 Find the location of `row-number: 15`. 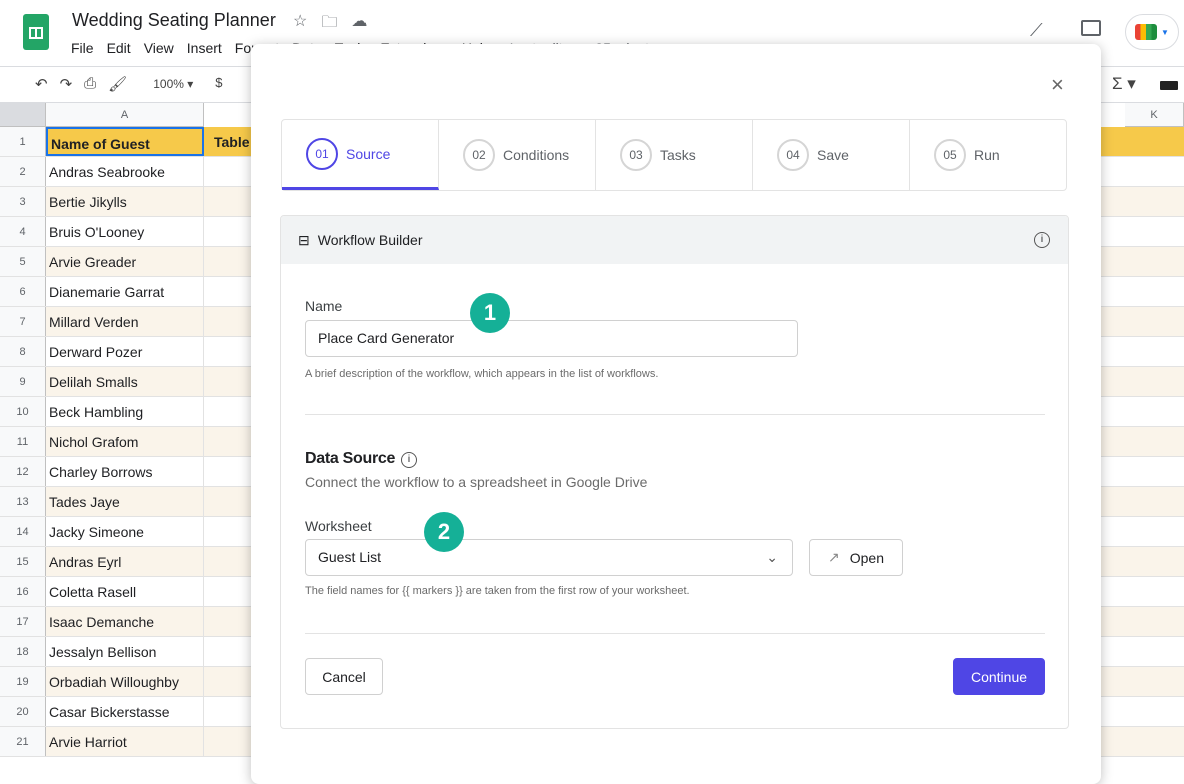

row-number: 15 is located at coordinates (23, 561).